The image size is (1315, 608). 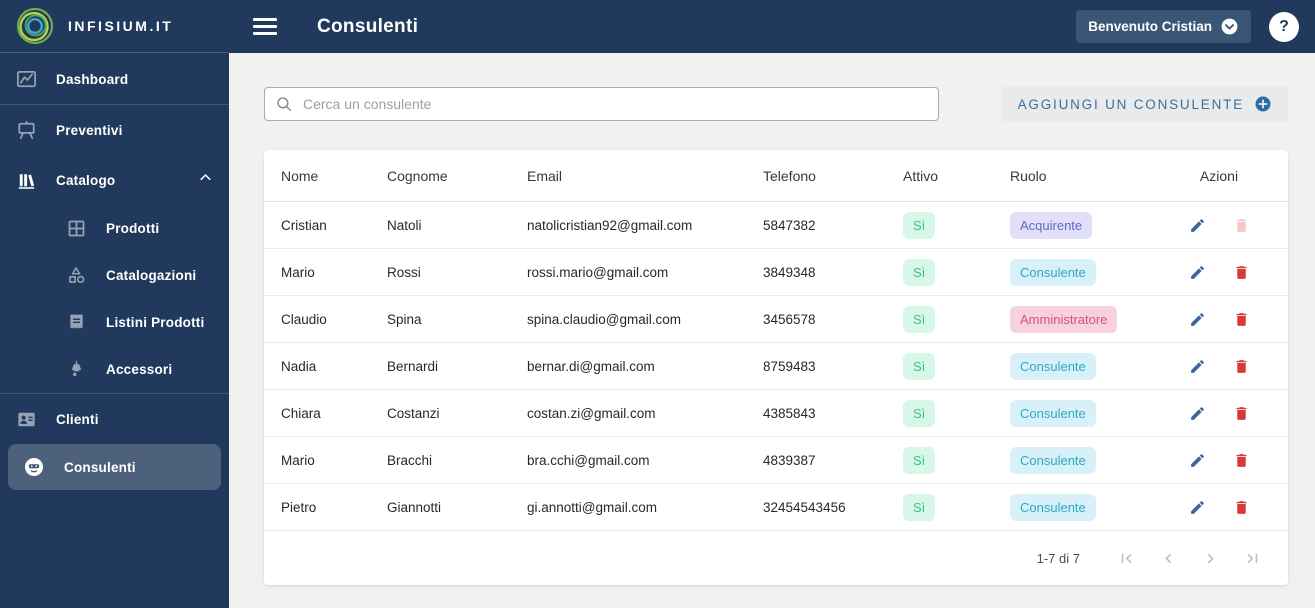 What do you see at coordinates (1051, 225) in the screenshot?
I see `role-badge: Acquirente` at bounding box center [1051, 225].